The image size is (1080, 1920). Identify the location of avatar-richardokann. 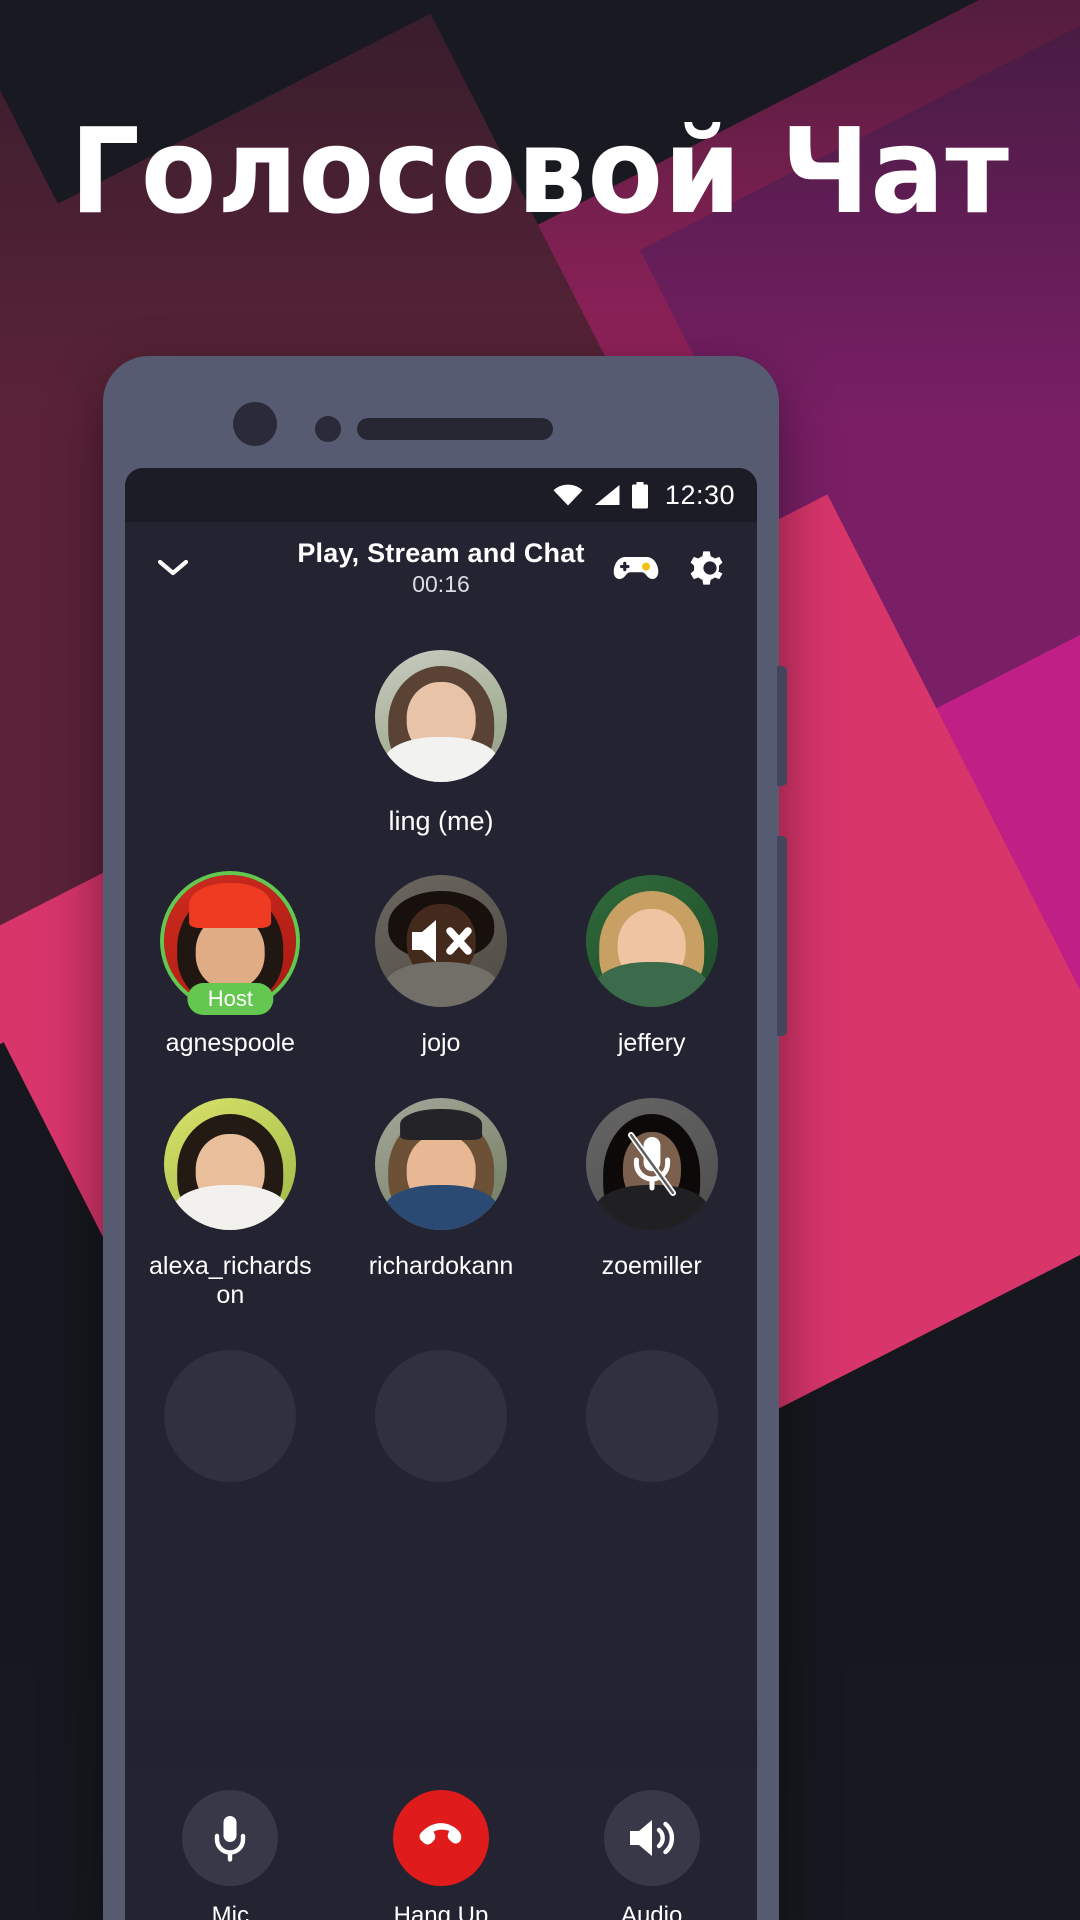
(440, 1164).